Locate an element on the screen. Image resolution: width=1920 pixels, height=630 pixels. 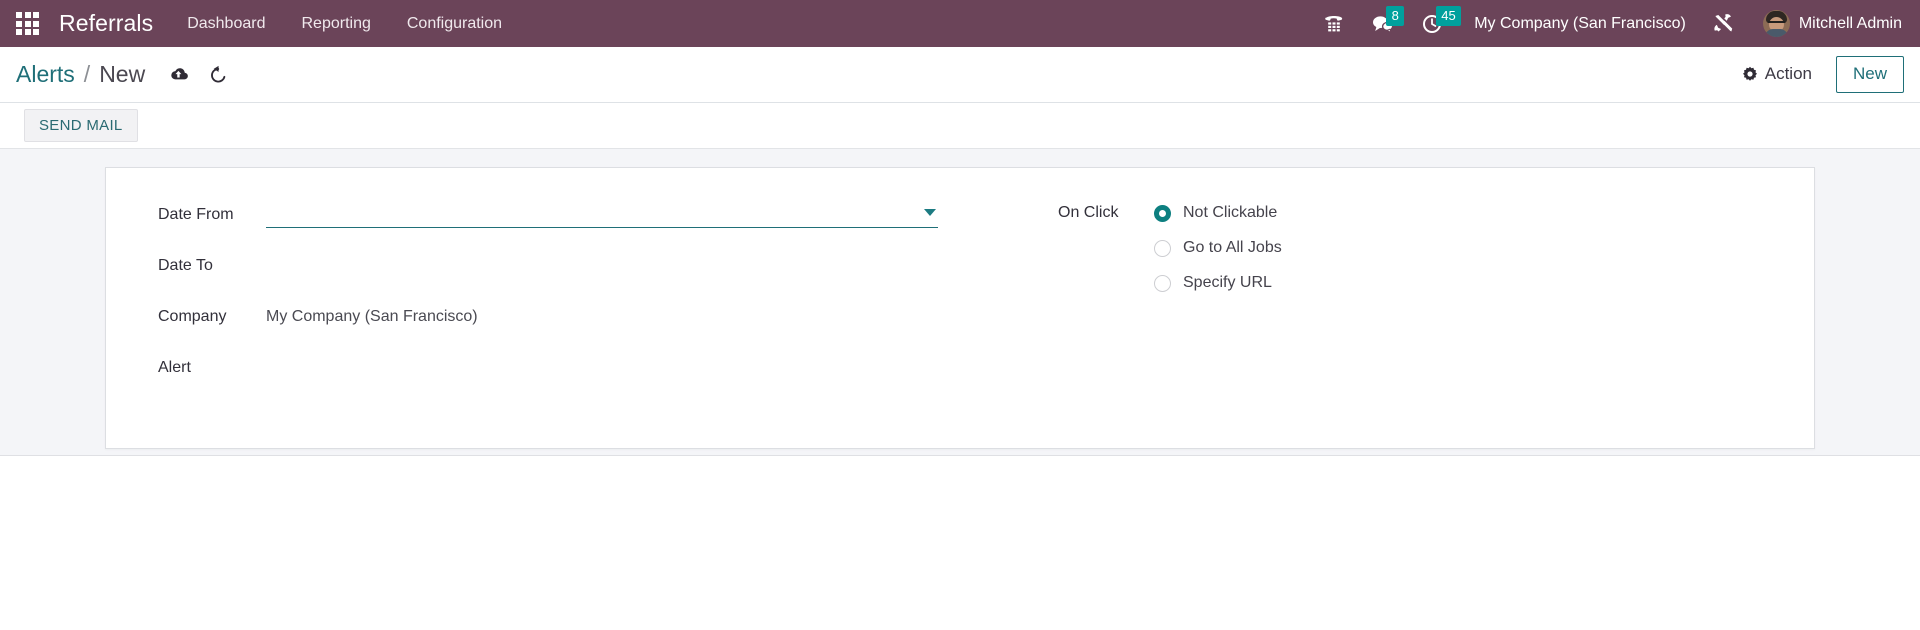
date-from-input is located at coordinates (602, 214).